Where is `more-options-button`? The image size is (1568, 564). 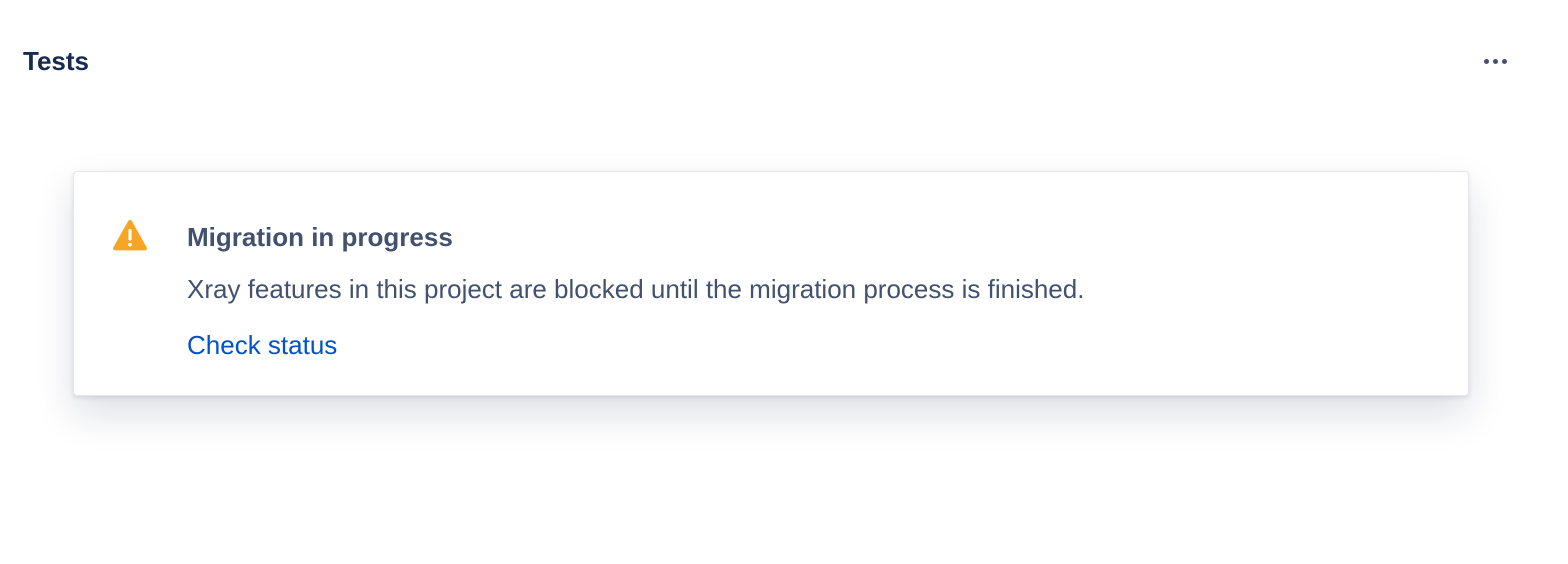 more-options-button is located at coordinates (1495, 61).